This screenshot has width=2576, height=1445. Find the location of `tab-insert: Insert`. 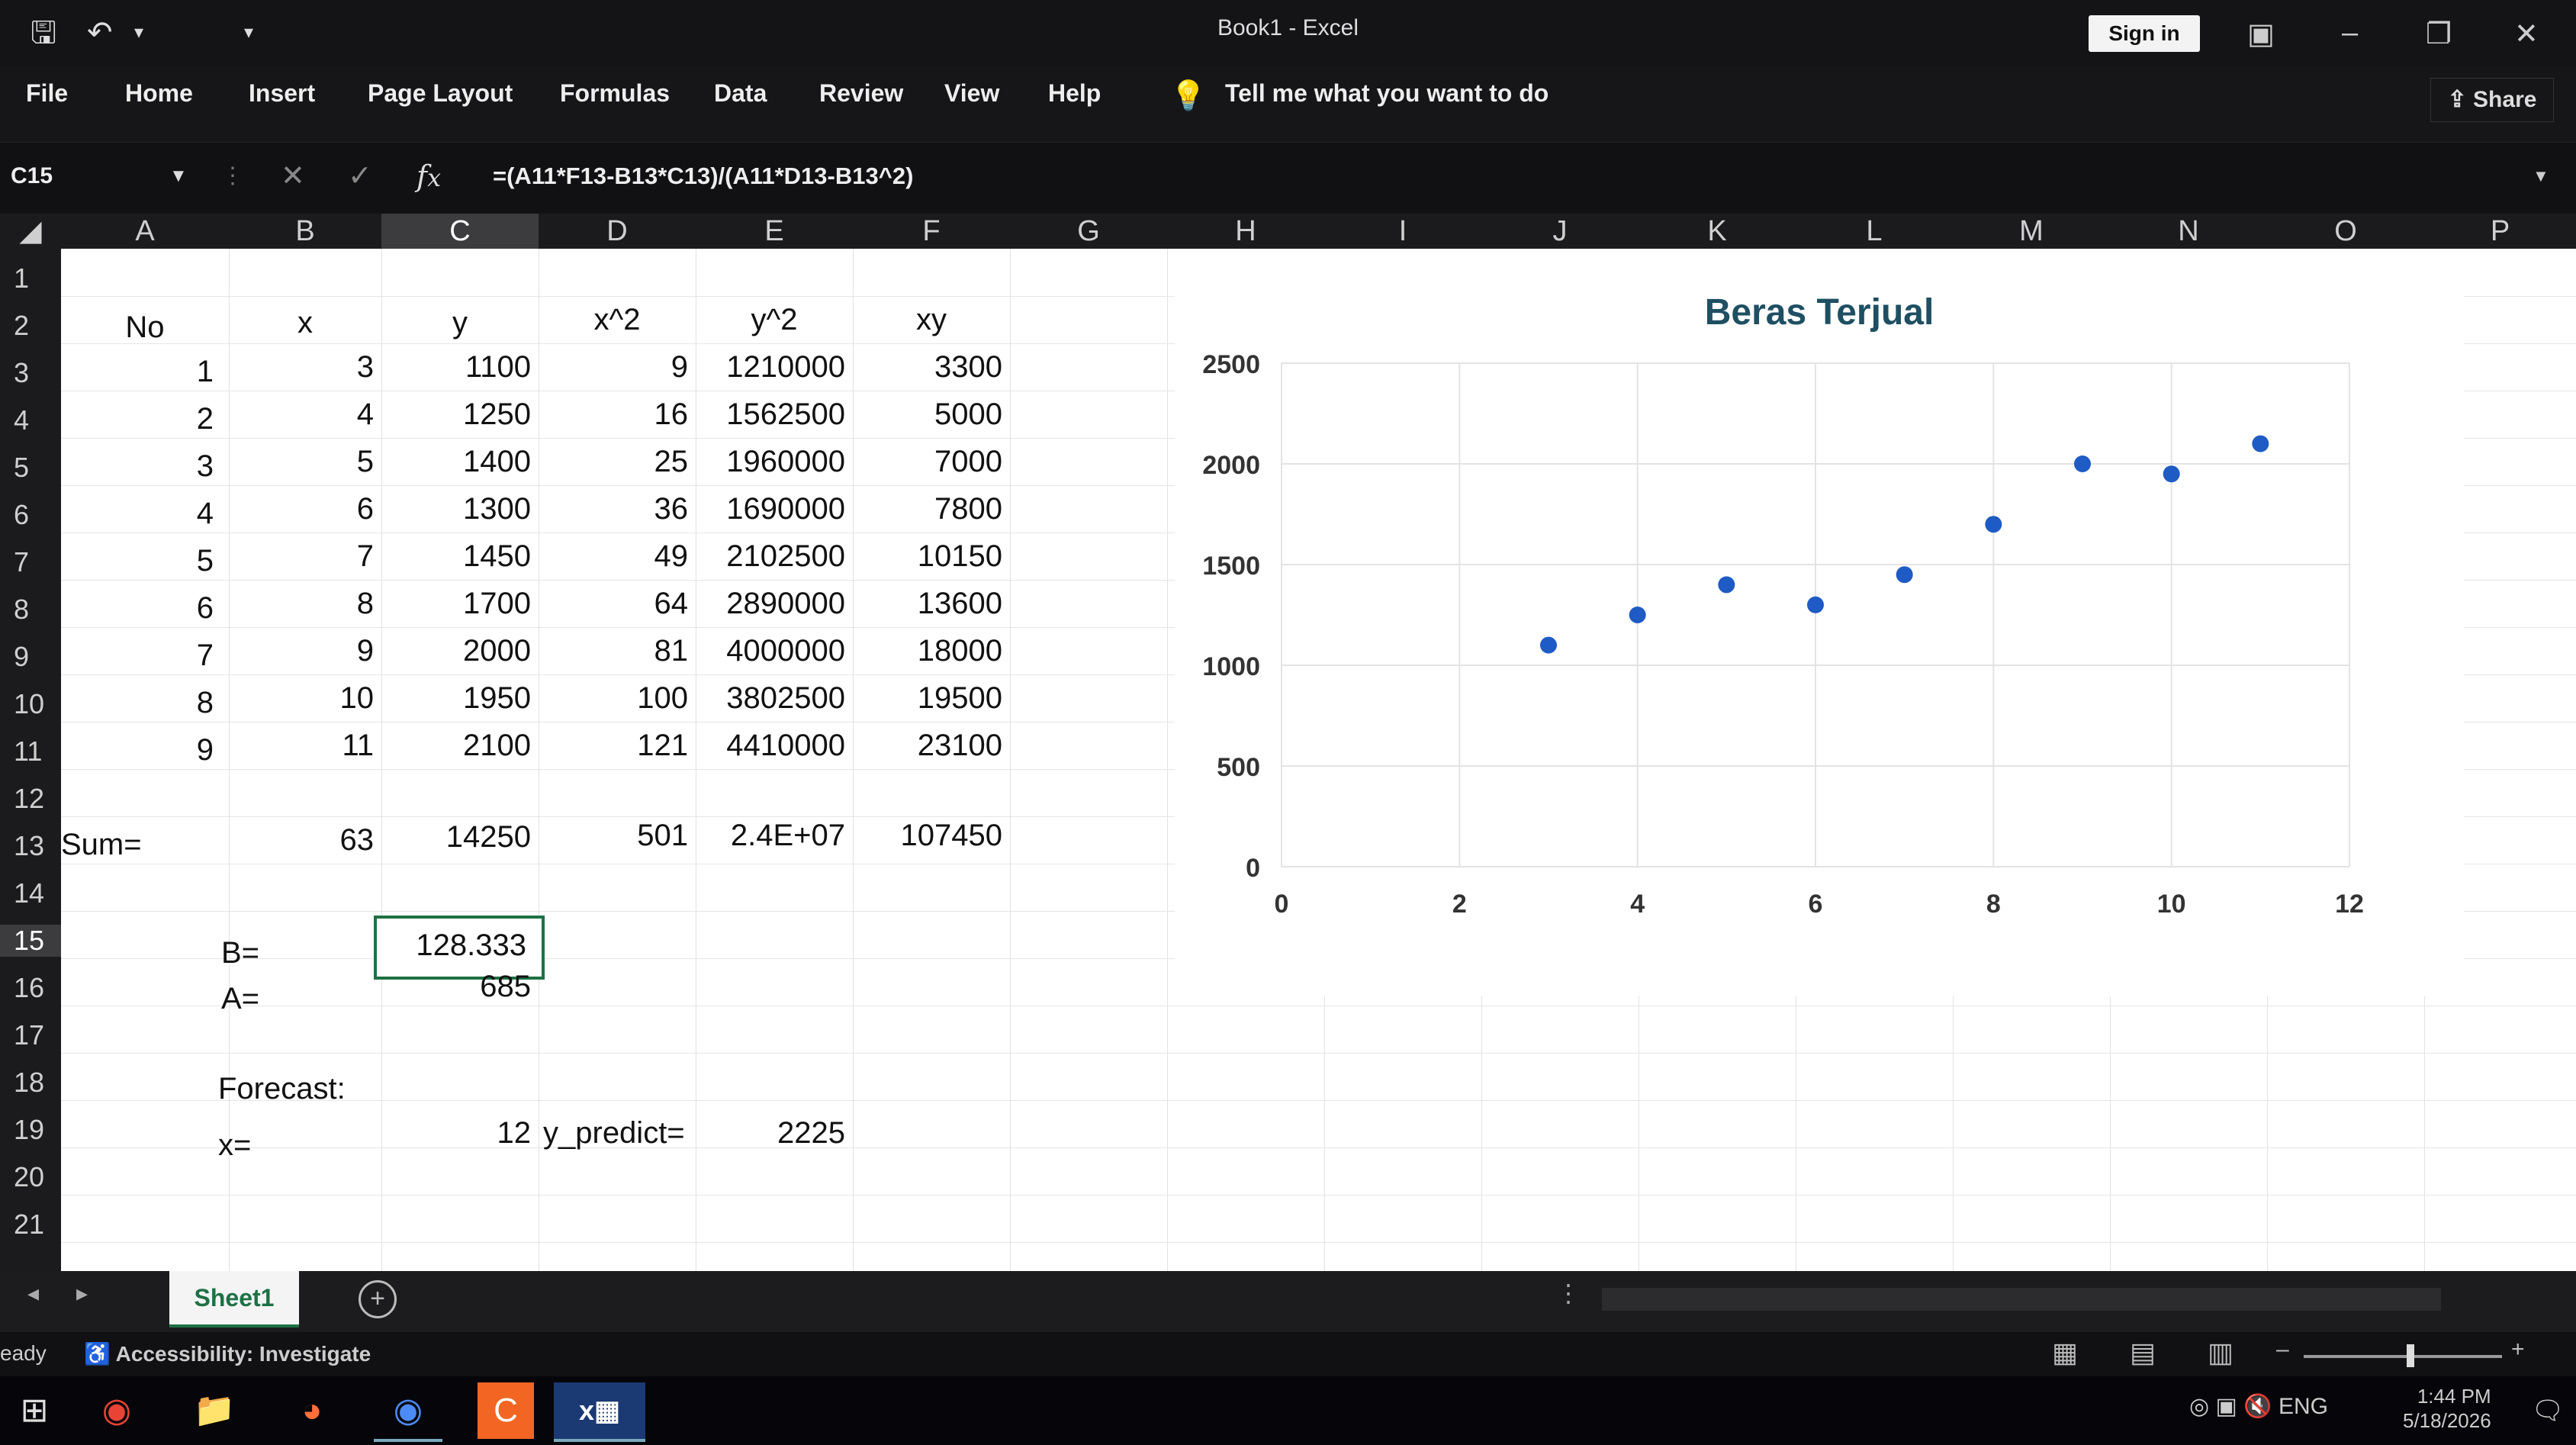

tab-insert: Insert is located at coordinates (282, 93).